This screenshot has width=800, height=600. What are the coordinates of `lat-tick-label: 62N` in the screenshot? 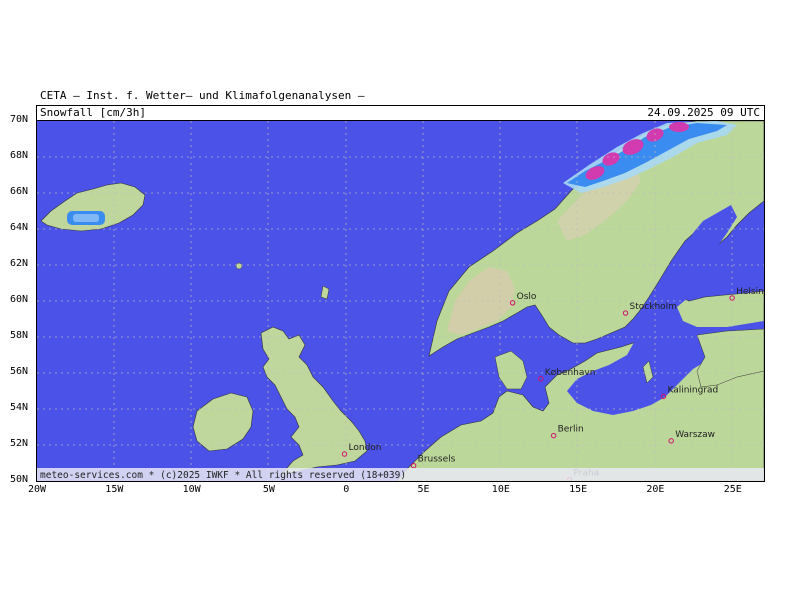 It's located at (19, 263).